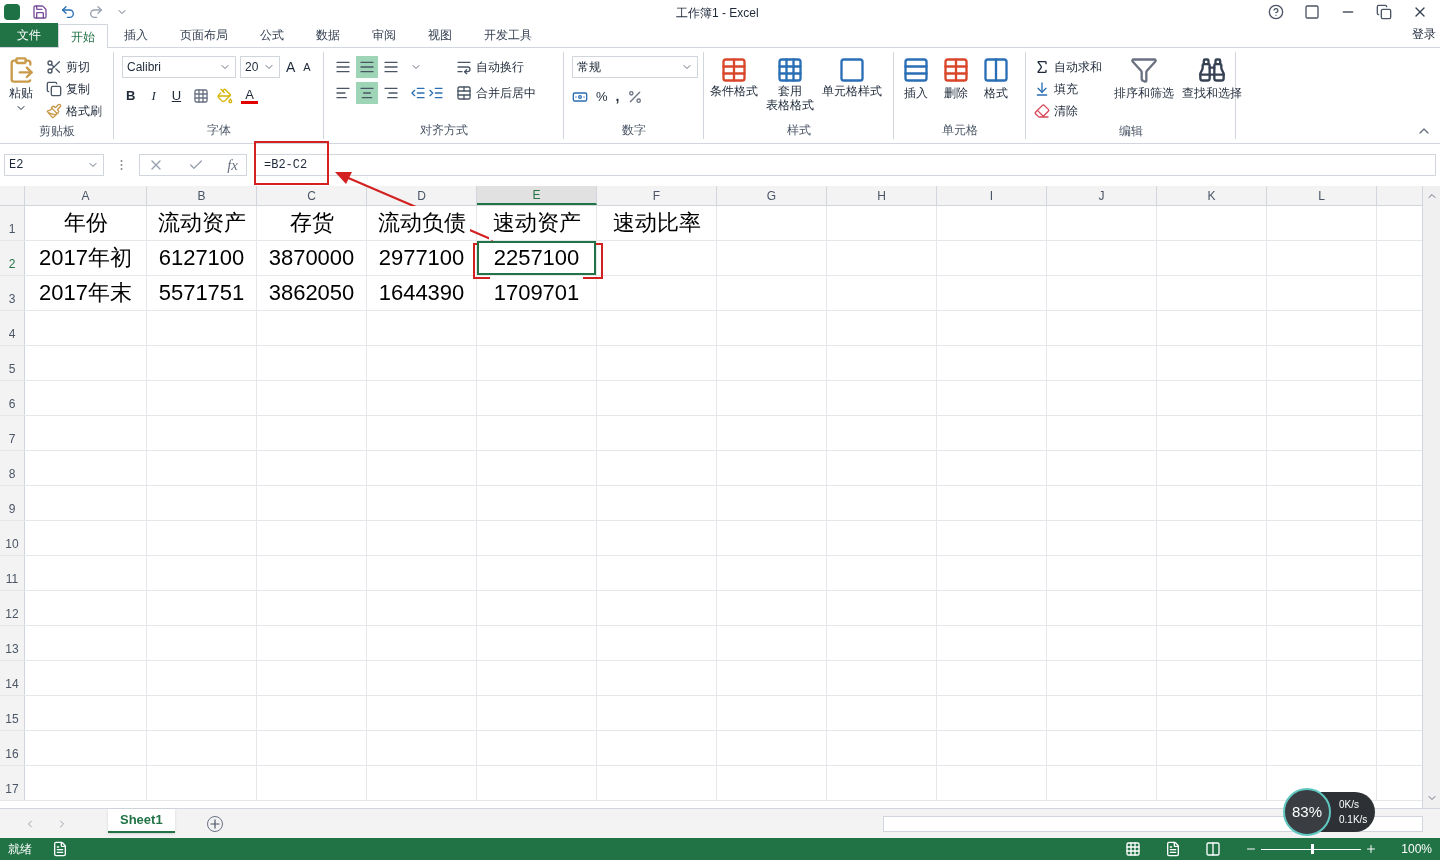 The image size is (1440, 860). Describe the element at coordinates (508, 35) in the screenshot. I see `ribbon-tab: 开发工具` at that location.